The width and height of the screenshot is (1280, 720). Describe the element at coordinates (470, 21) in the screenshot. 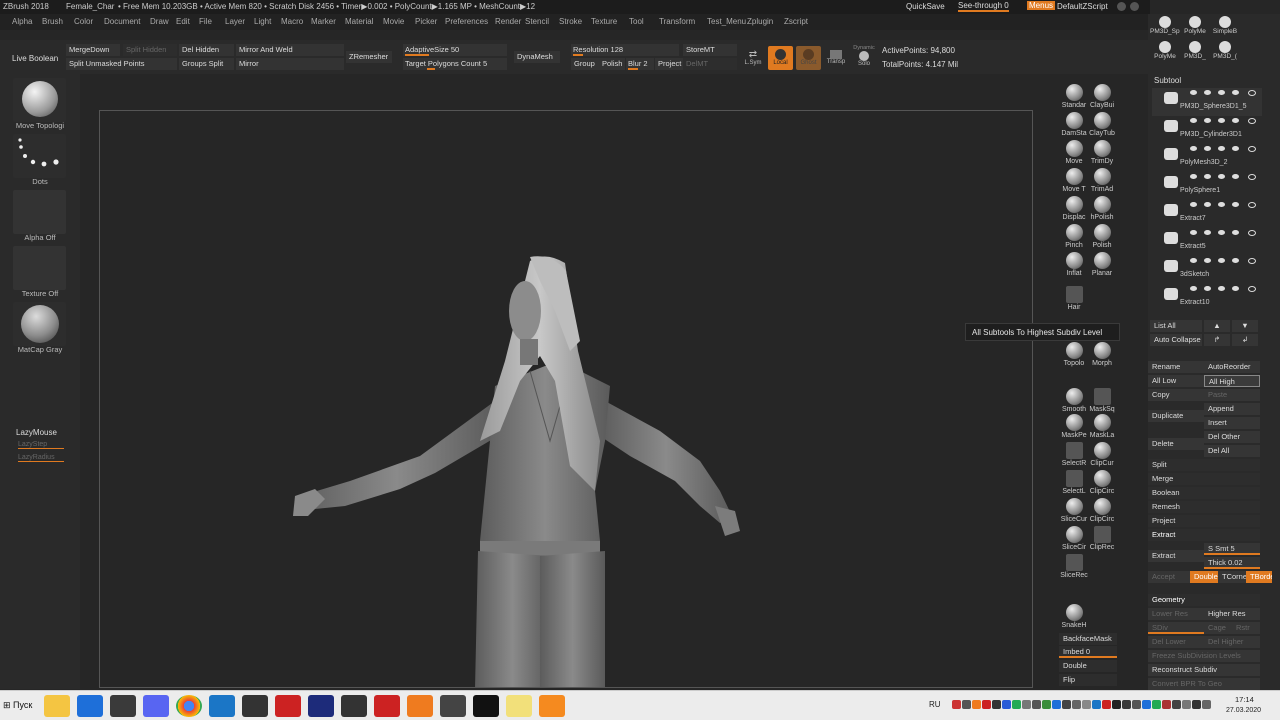

I see `menu-preferences: Preferences` at that location.